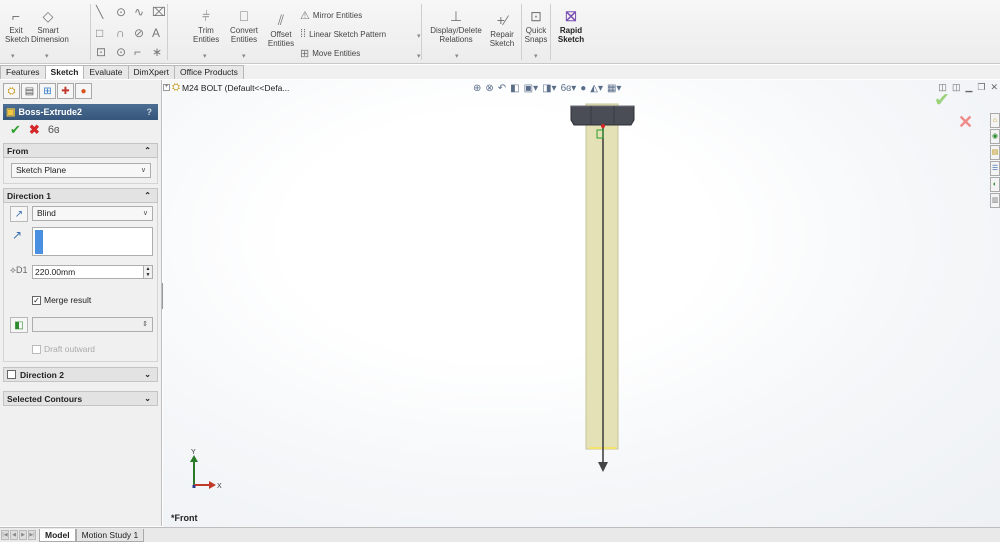 This screenshot has height=542, width=1000. Describe the element at coordinates (514, 88) in the screenshot. I see `section-view-icon: ◧` at that location.